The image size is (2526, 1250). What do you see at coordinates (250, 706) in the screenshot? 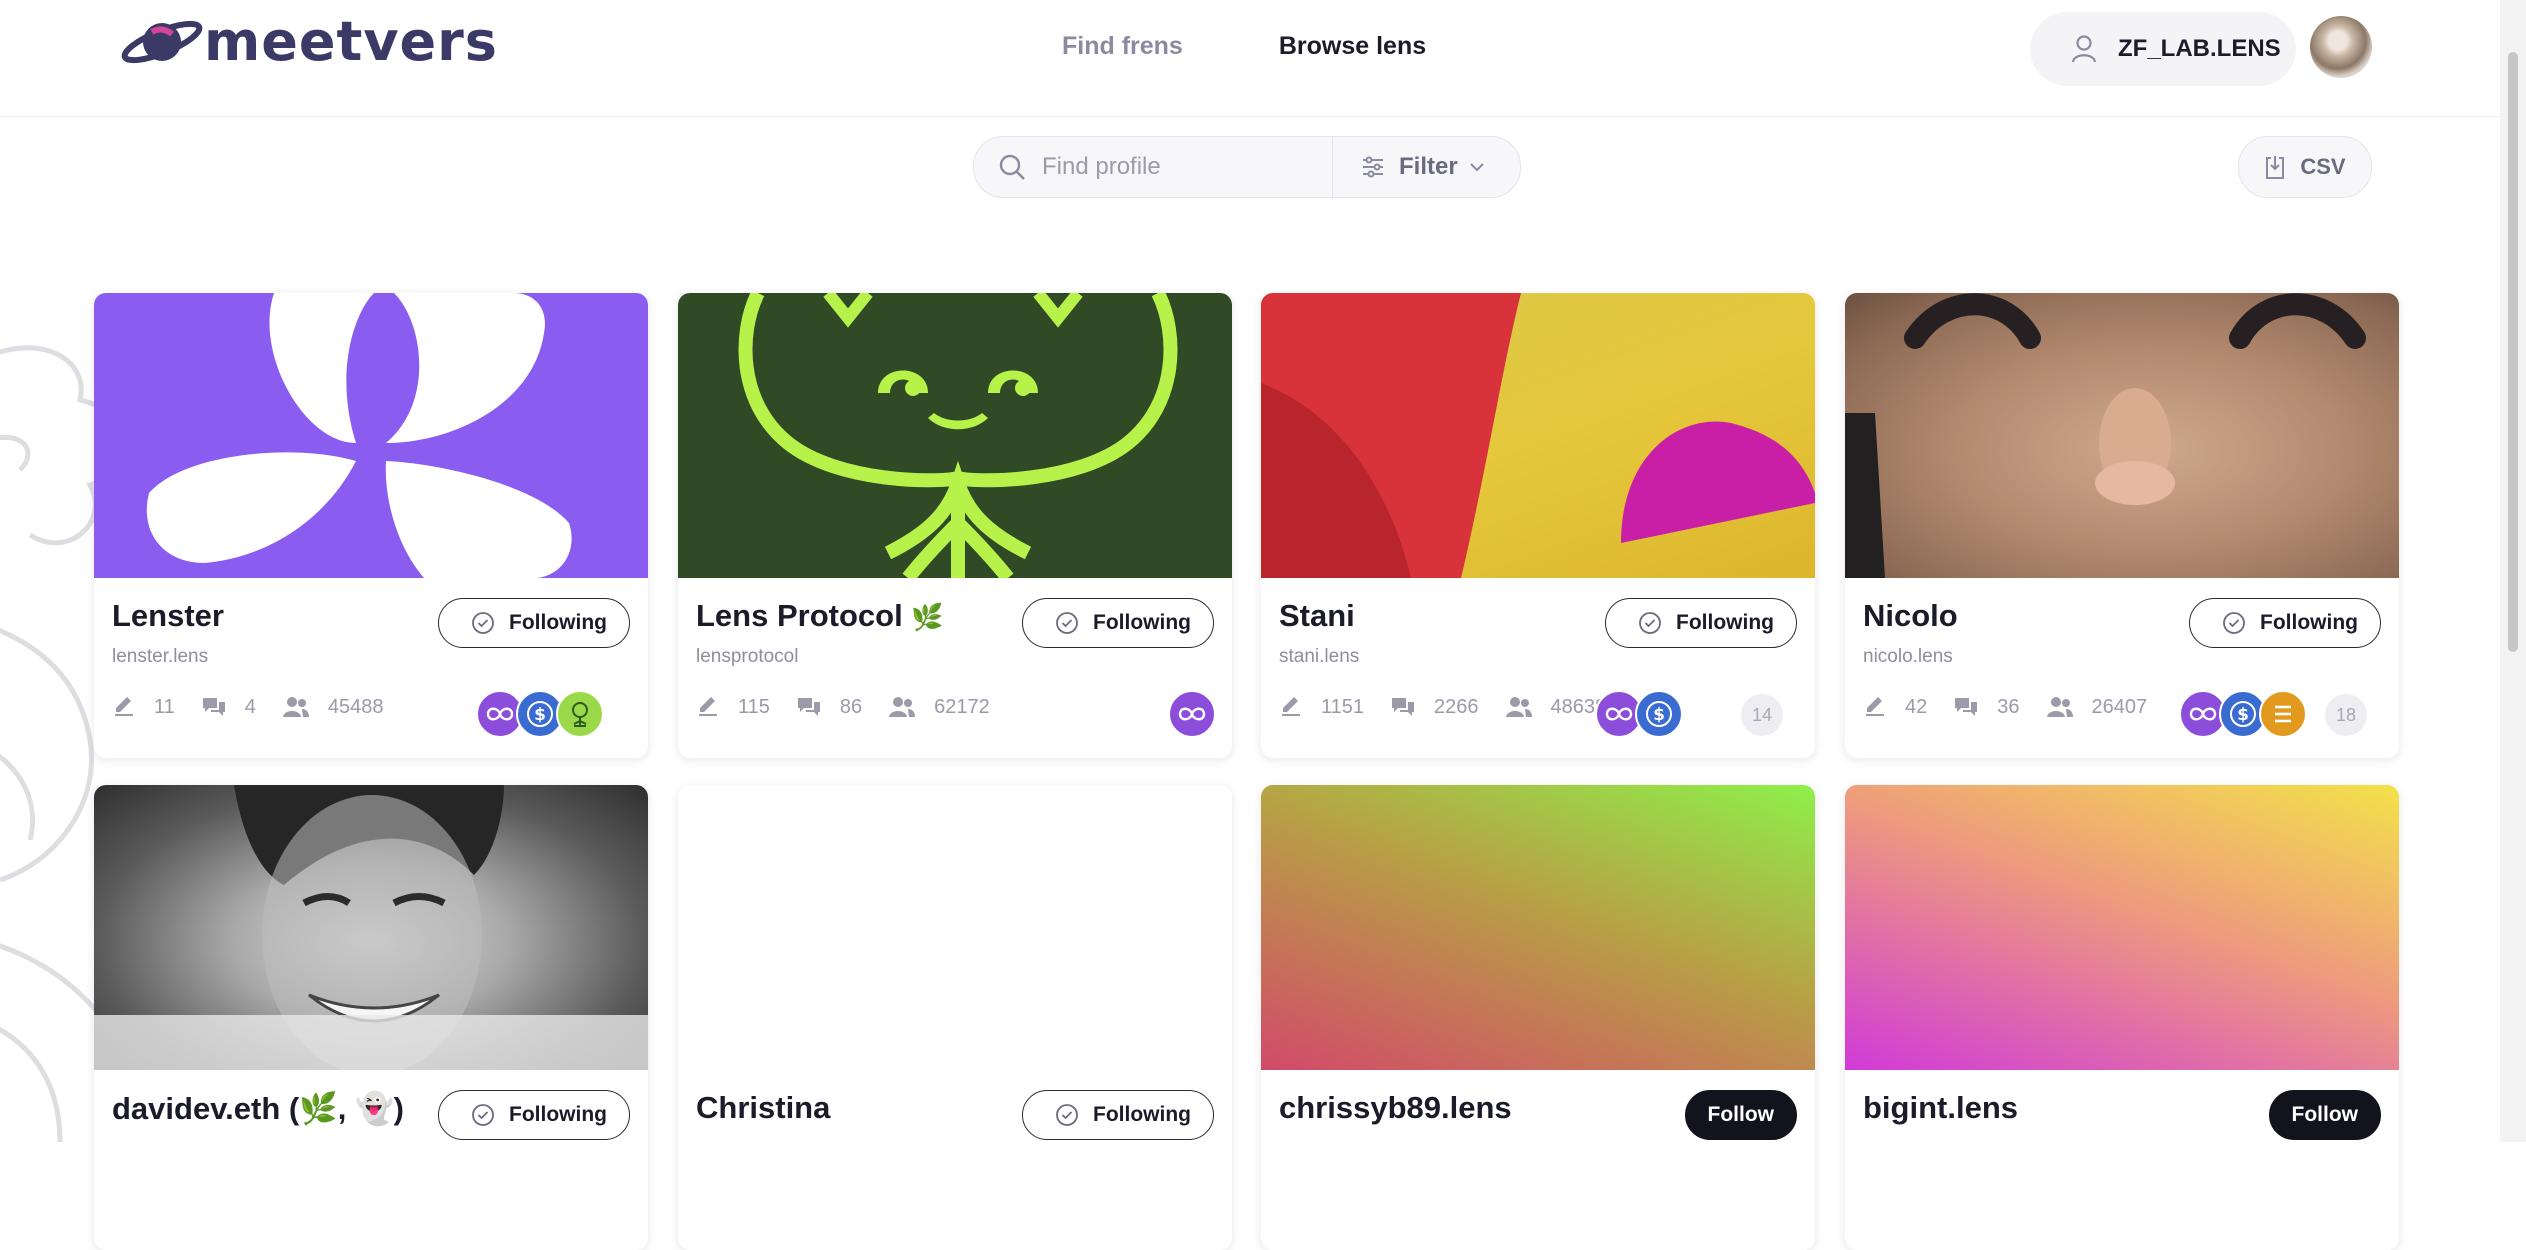
I see `comments-count: 4` at bounding box center [250, 706].